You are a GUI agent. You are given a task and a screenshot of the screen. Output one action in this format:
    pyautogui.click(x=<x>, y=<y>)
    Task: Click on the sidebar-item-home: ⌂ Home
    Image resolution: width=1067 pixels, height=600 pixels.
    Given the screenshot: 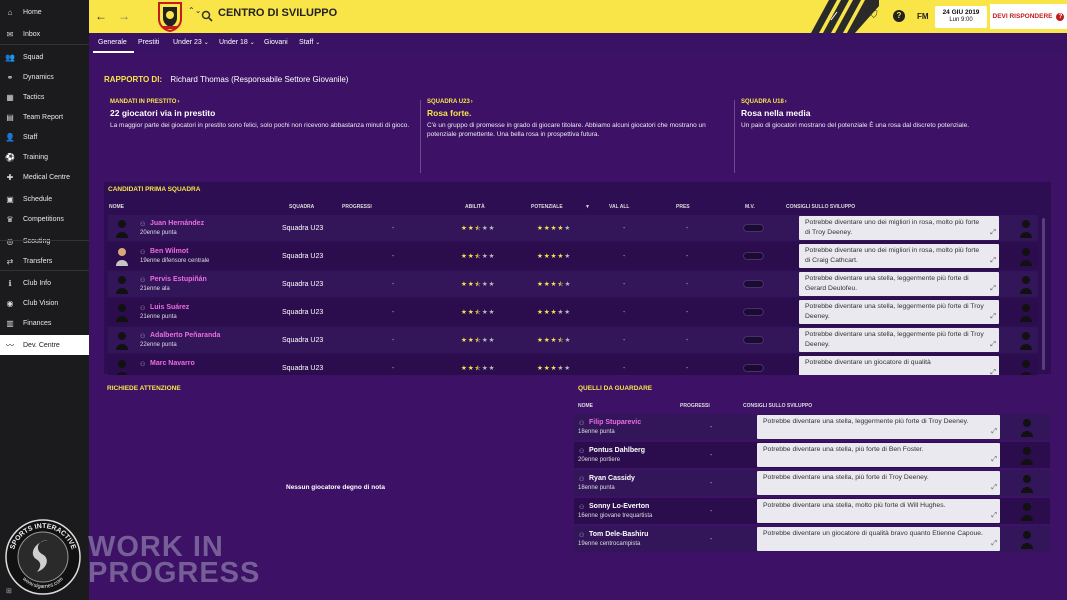 What is the action you would take?
    pyautogui.click(x=44, y=12)
    